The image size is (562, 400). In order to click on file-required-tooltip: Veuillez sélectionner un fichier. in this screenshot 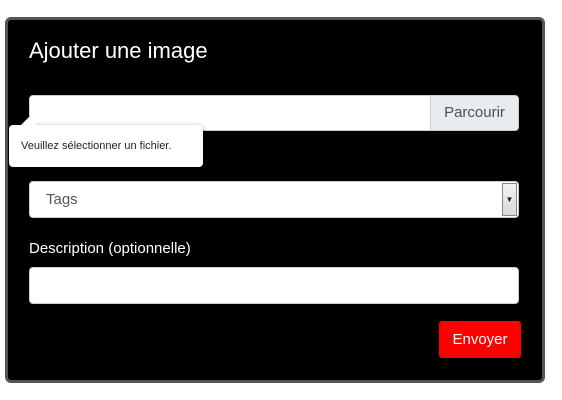, I will do `click(106, 142)`.